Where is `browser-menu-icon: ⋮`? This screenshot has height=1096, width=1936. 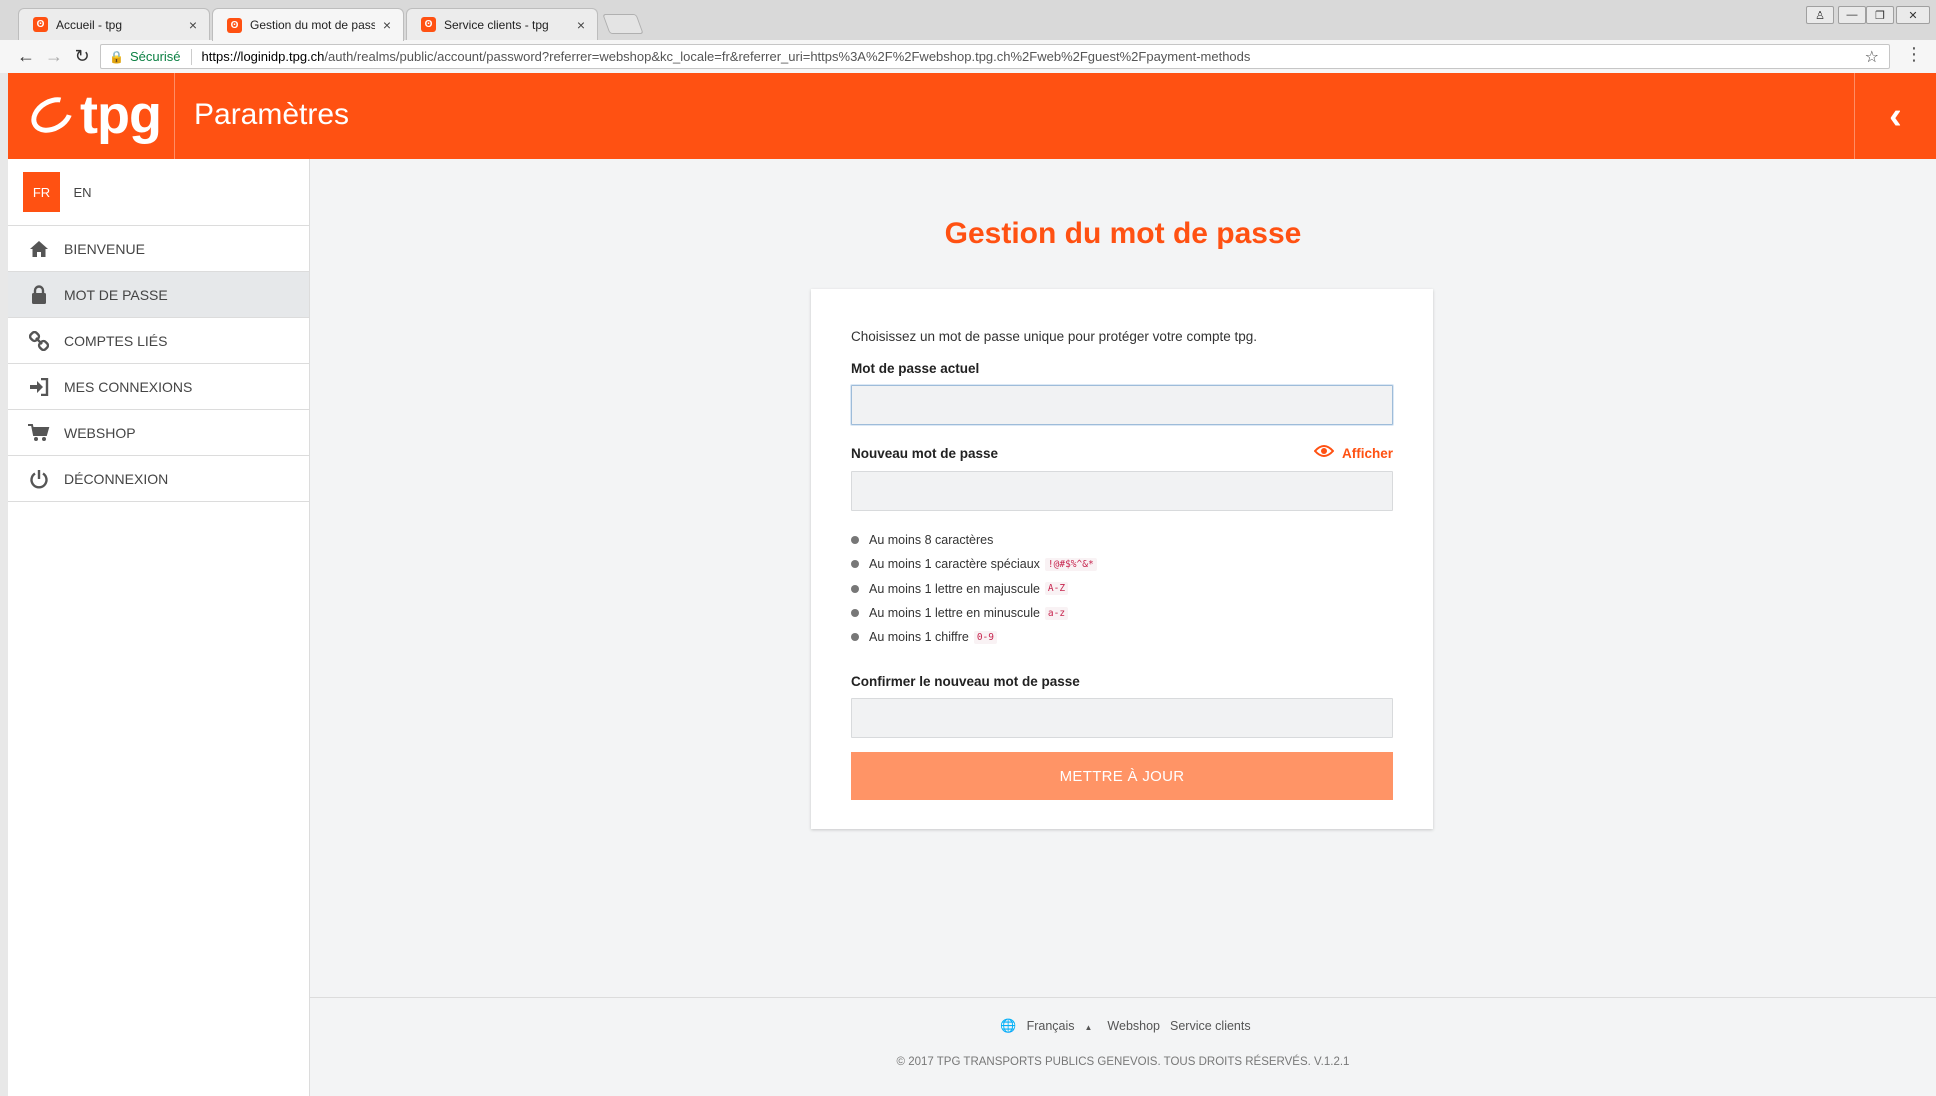 browser-menu-icon: ⋮ is located at coordinates (1914, 54).